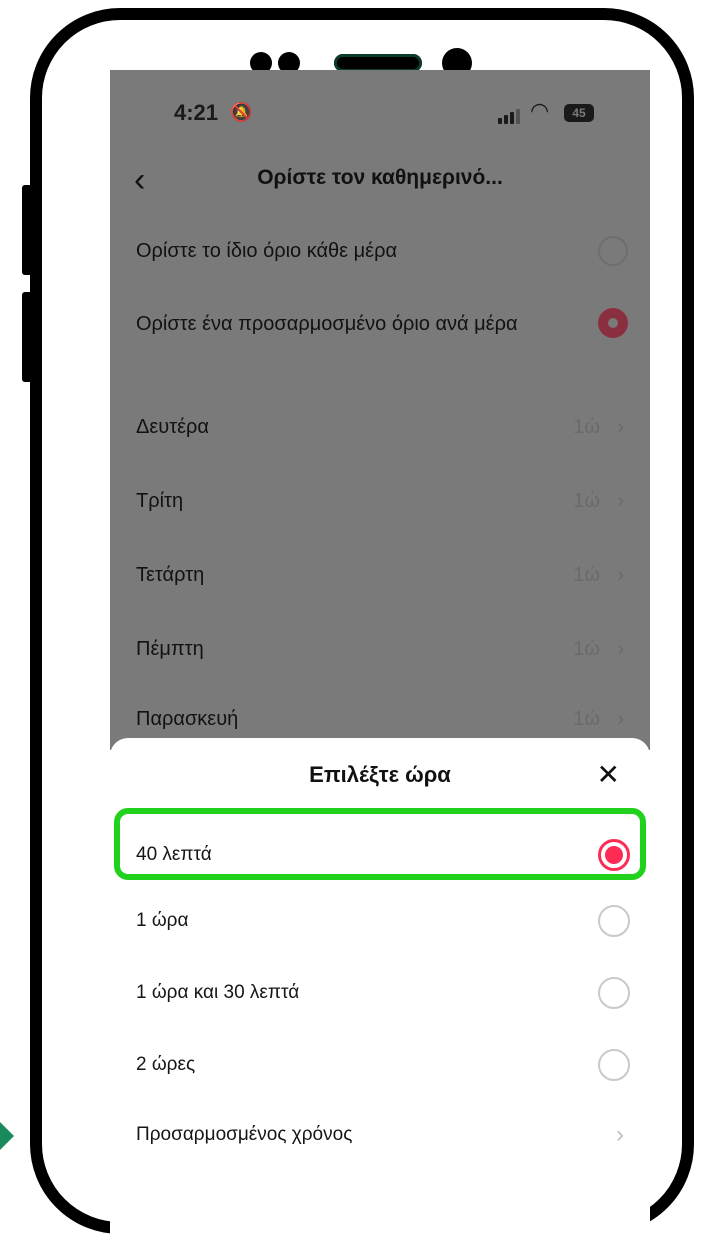 The height and width of the screenshot is (1240, 704). I want to click on day-row-thursday: Πέμπτη 1ώ ›, so click(382, 649).